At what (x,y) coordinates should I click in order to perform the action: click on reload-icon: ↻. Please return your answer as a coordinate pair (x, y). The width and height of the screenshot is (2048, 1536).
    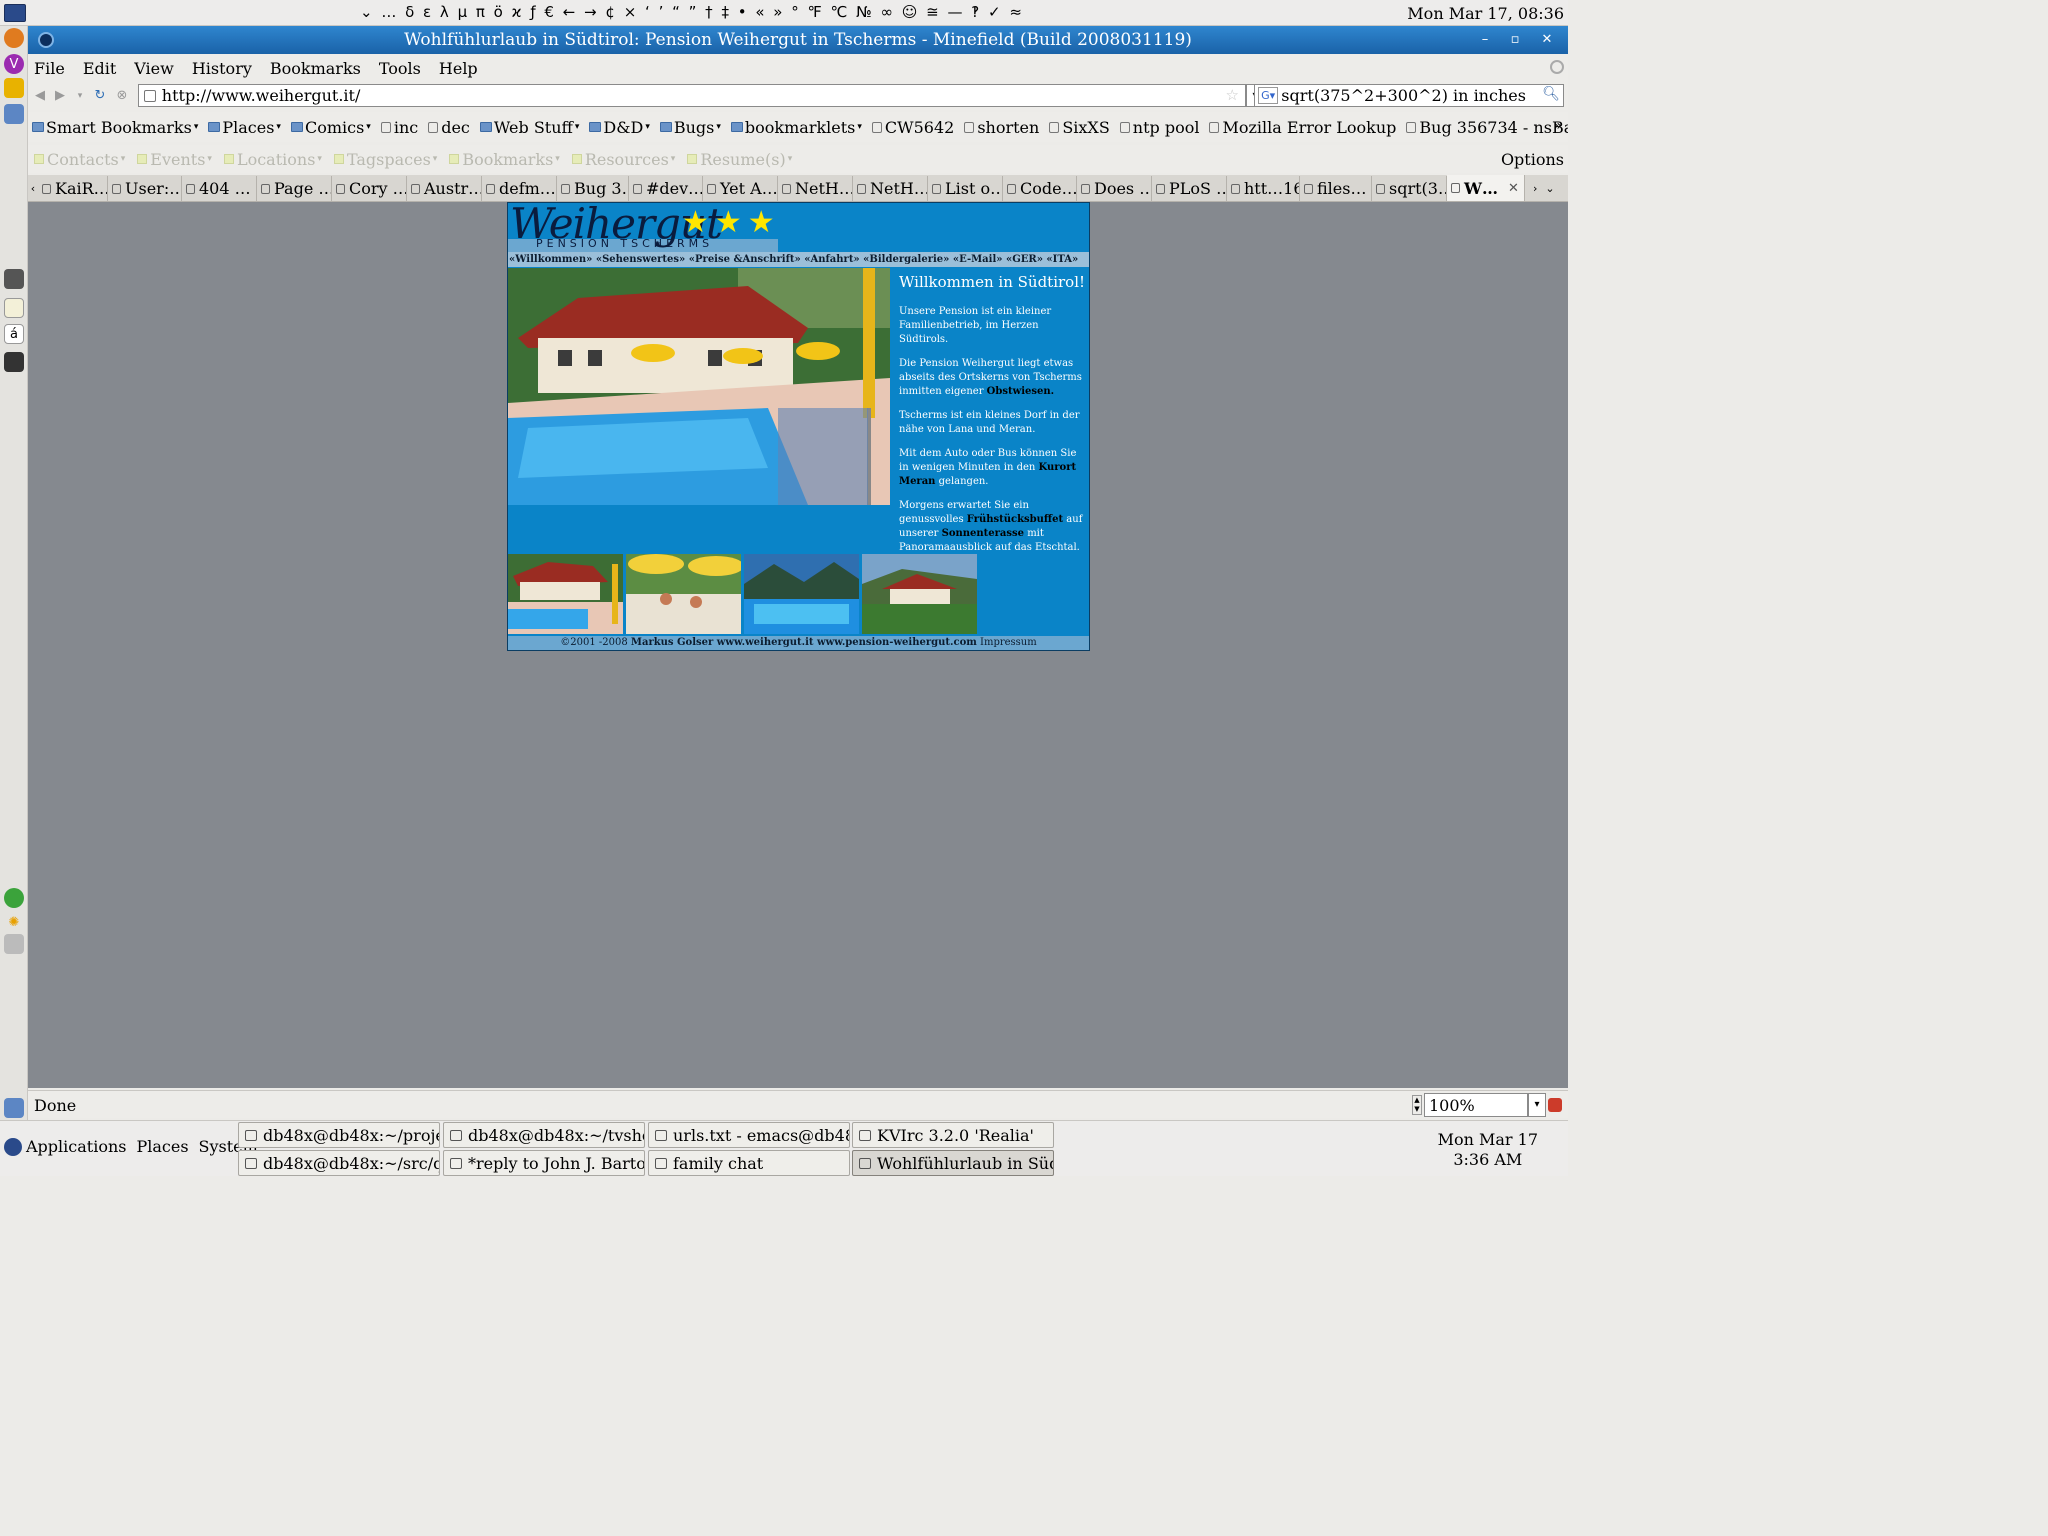
    Looking at the image, I should click on (100, 96).